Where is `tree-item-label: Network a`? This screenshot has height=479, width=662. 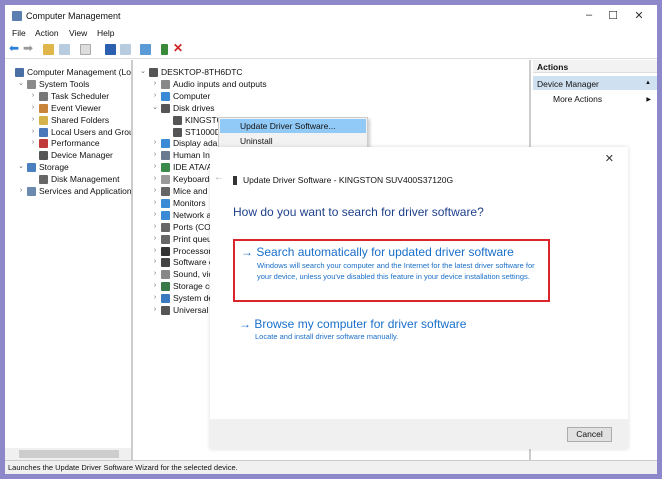
tree-item-label: Network a is located at coordinates (192, 214).